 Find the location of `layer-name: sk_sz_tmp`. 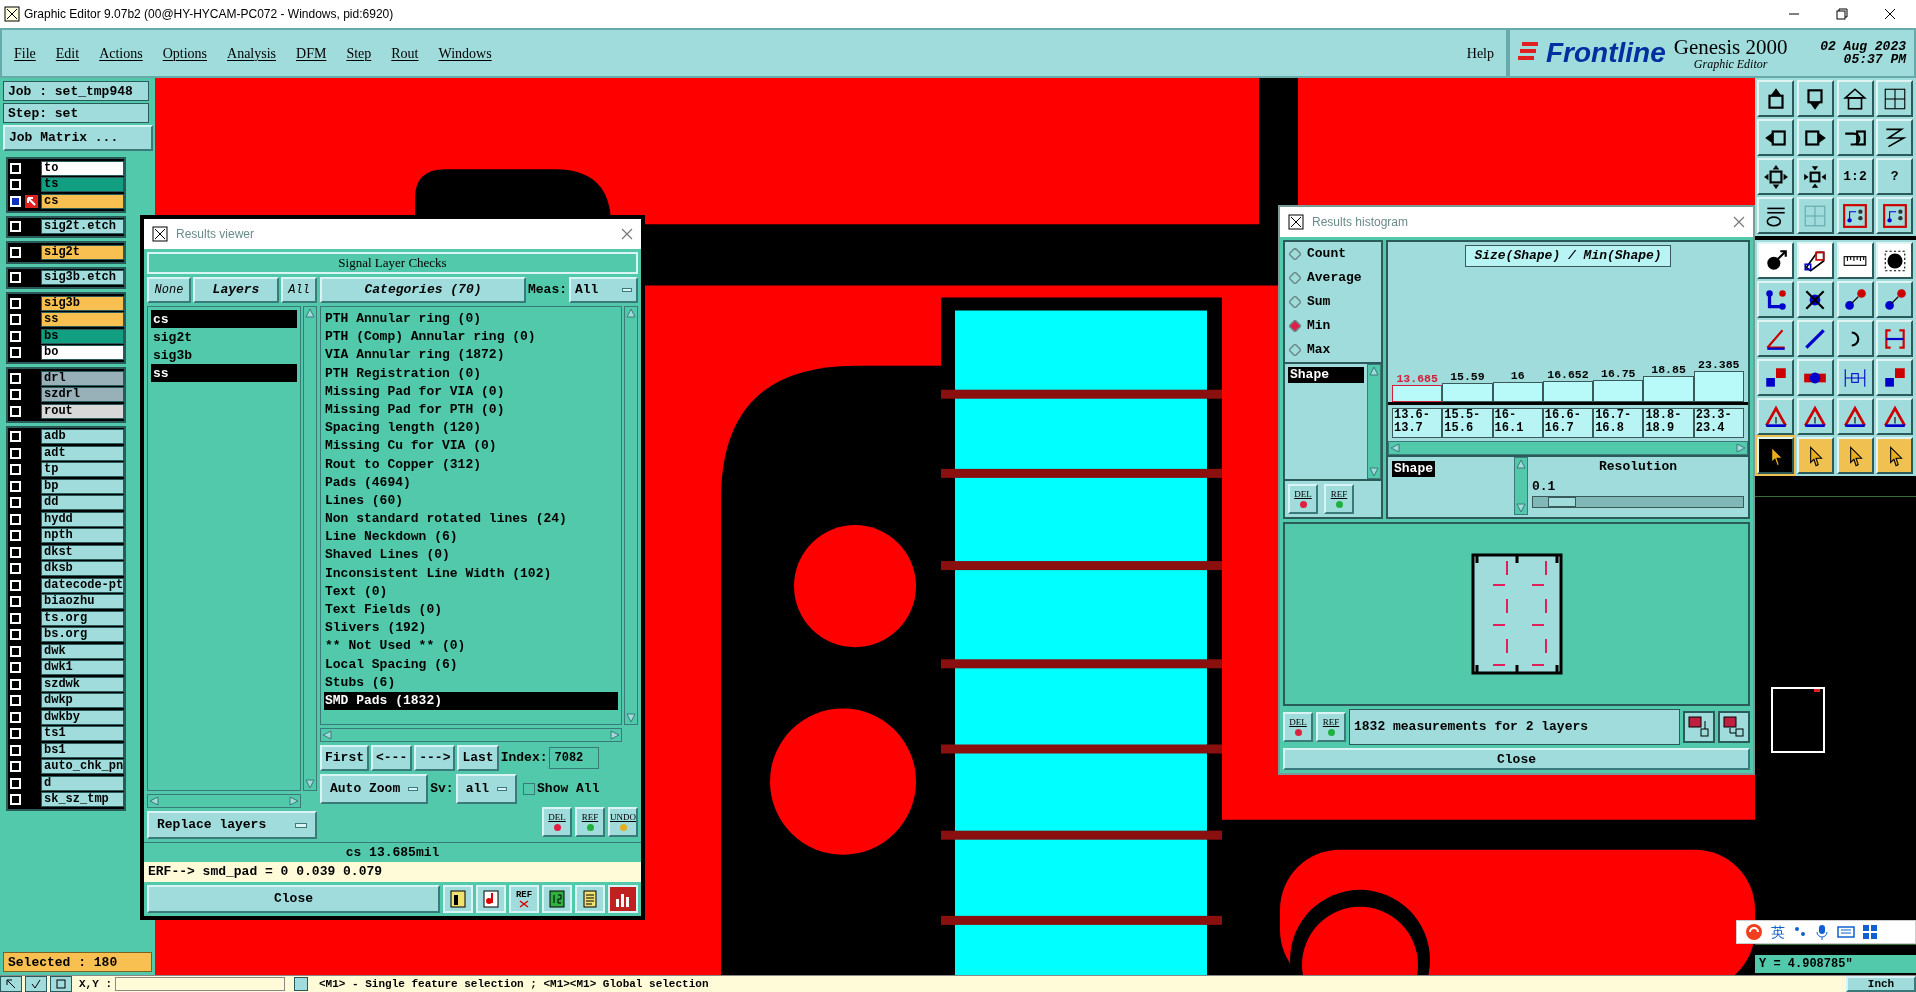

layer-name: sk_sz_tmp is located at coordinates (82, 800).